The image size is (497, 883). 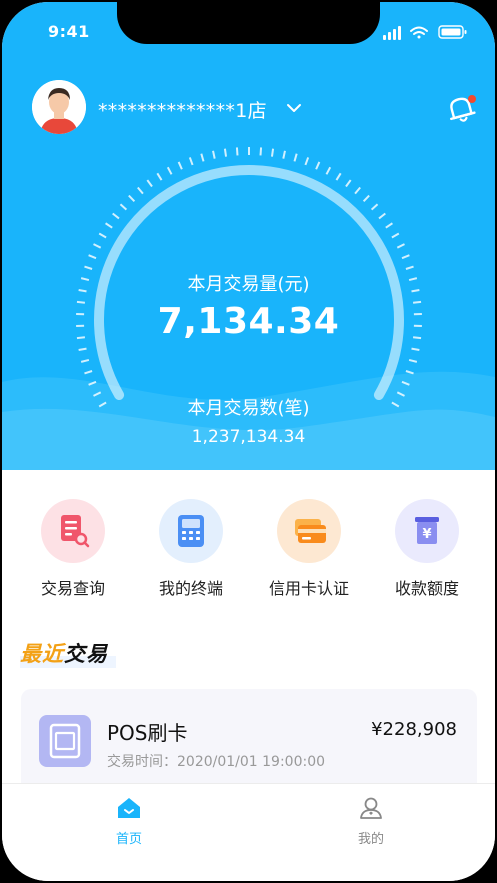 I want to click on bell-icon, so click(x=461, y=109).